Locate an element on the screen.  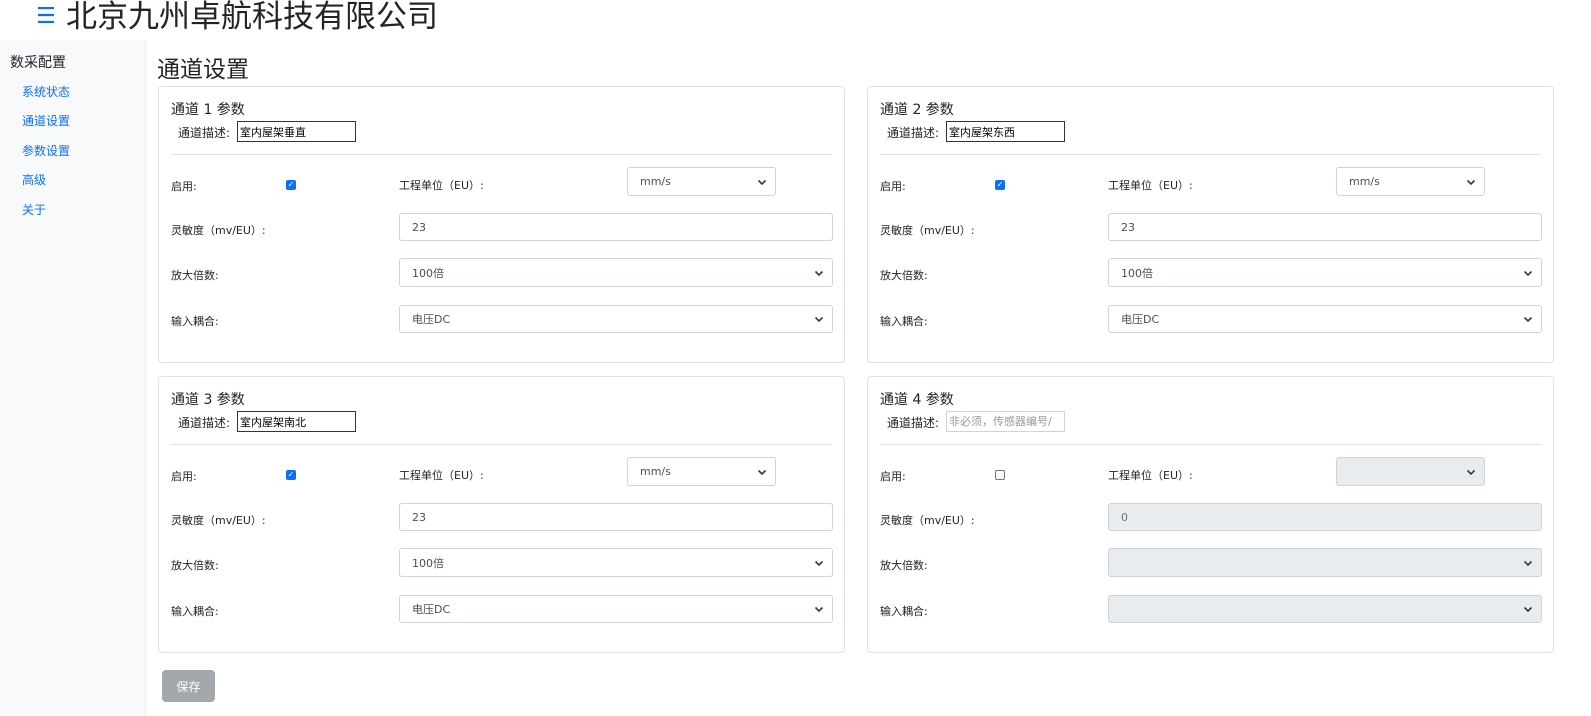
channel-title: 通道 4 参数 is located at coordinates (917, 400).